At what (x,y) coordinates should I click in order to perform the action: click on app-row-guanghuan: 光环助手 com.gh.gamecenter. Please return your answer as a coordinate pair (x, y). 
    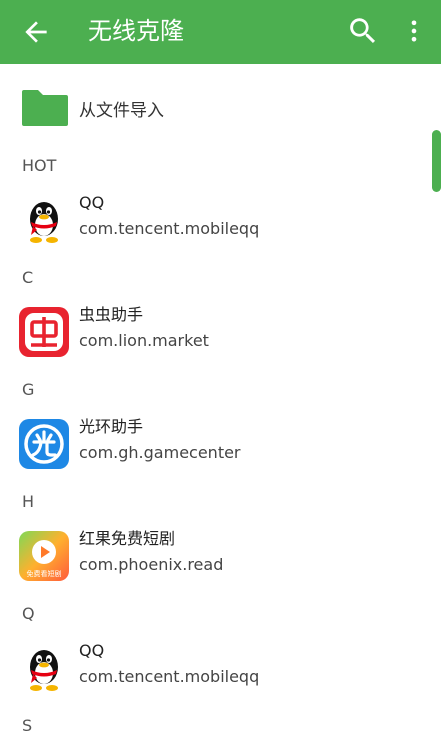
    Looking at the image, I should click on (210, 444).